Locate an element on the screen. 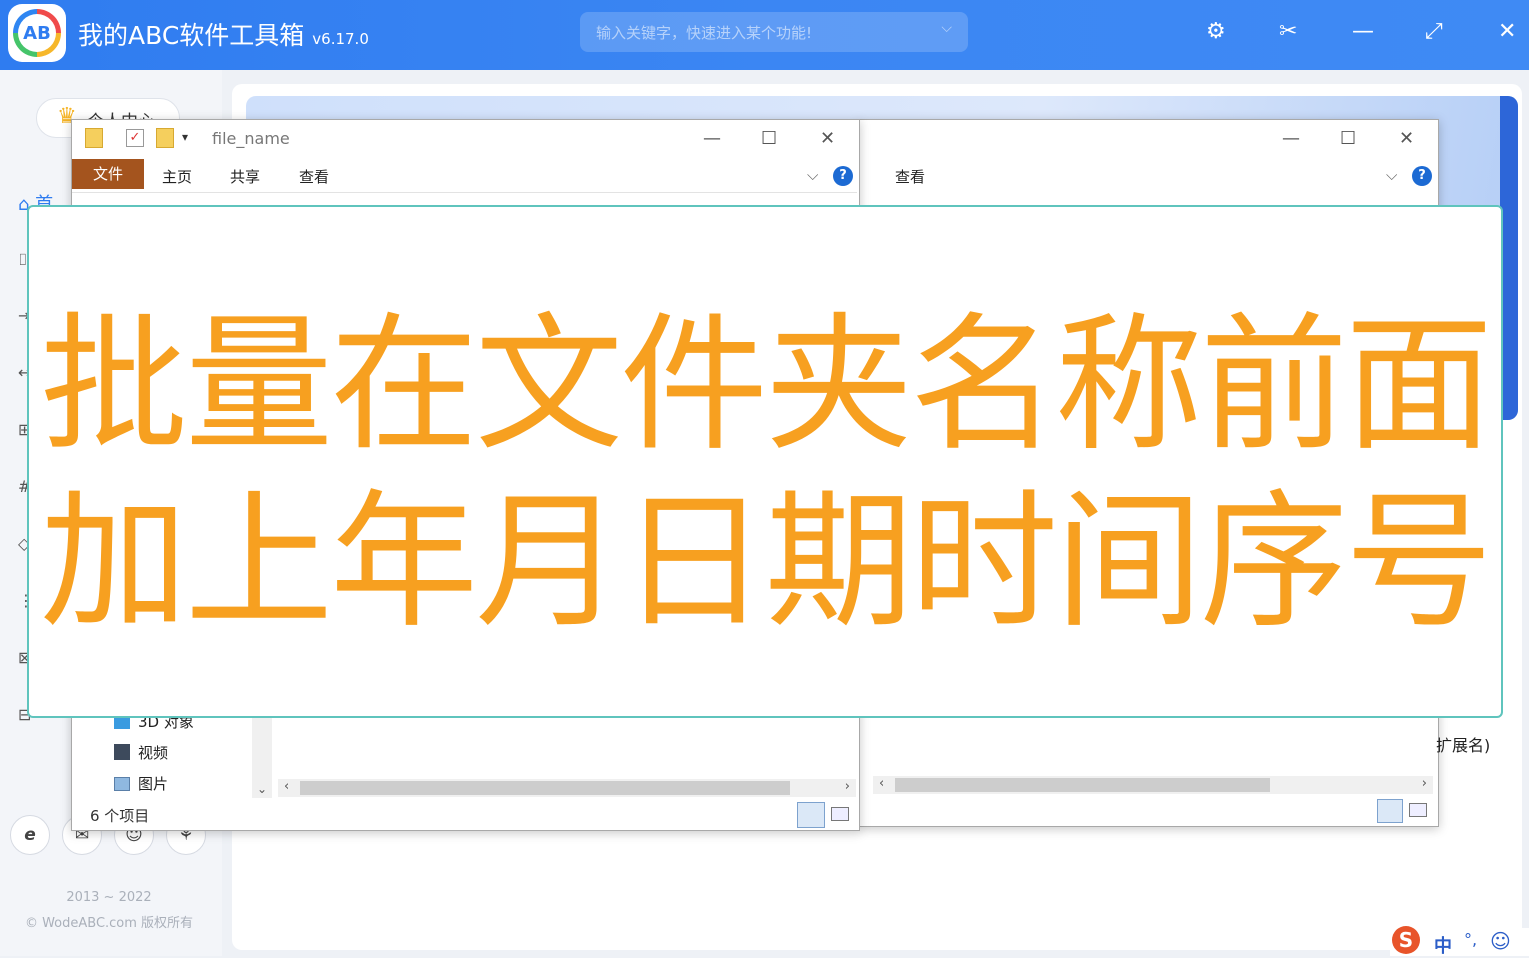 This screenshot has height=958, width=1529. nav-item-videos: 视频 is located at coordinates (141, 752).